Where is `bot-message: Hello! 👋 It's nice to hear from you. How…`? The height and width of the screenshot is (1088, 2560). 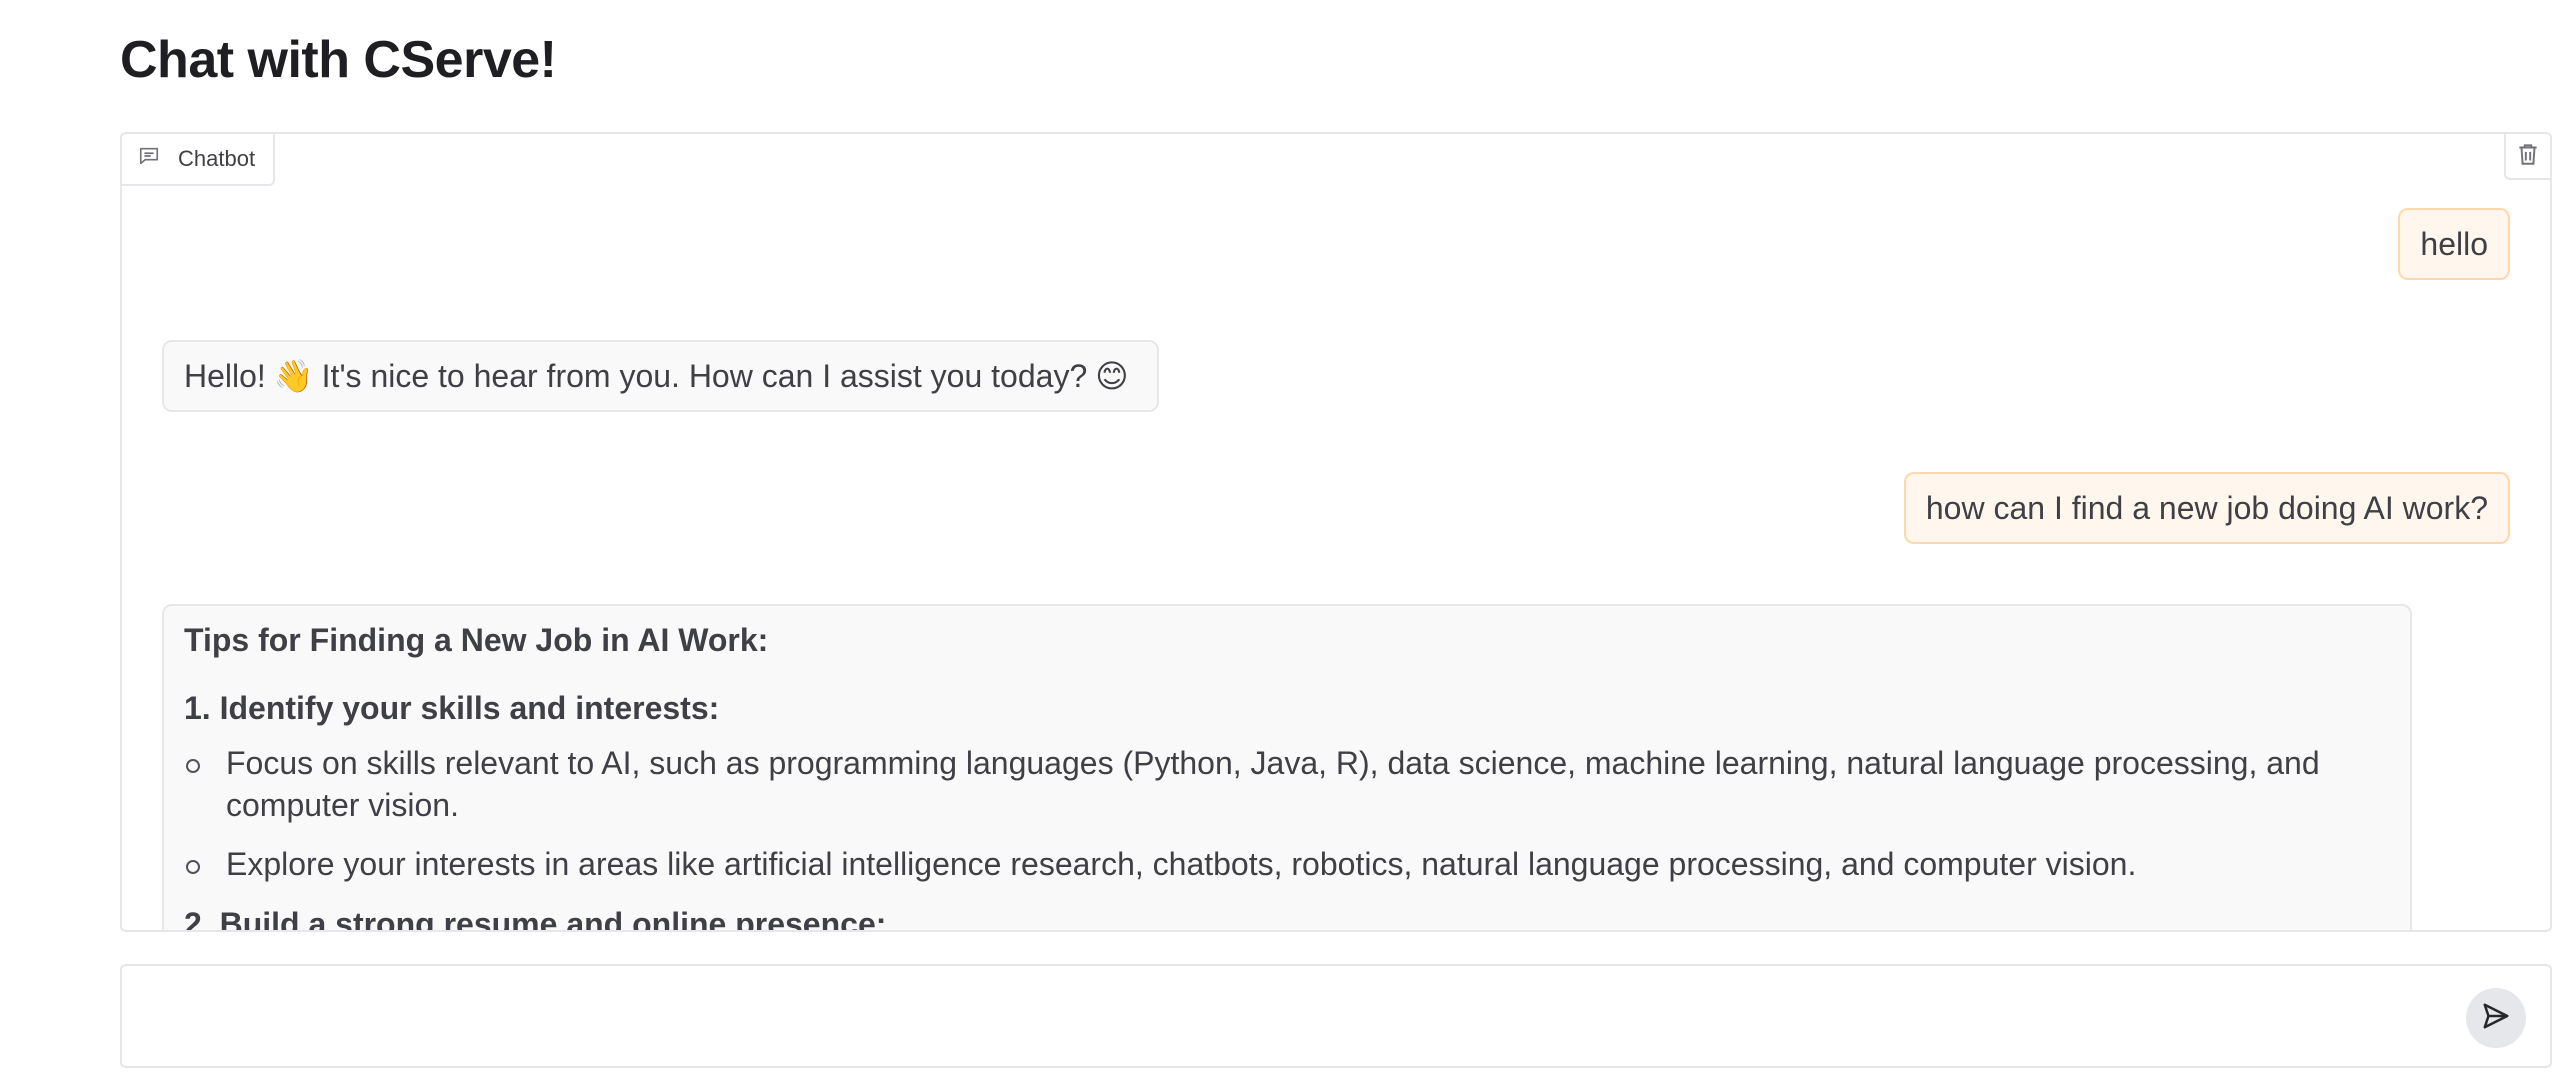 bot-message: Hello! 👋 It's nice to hear from you. How… is located at coordinates (660, 376).